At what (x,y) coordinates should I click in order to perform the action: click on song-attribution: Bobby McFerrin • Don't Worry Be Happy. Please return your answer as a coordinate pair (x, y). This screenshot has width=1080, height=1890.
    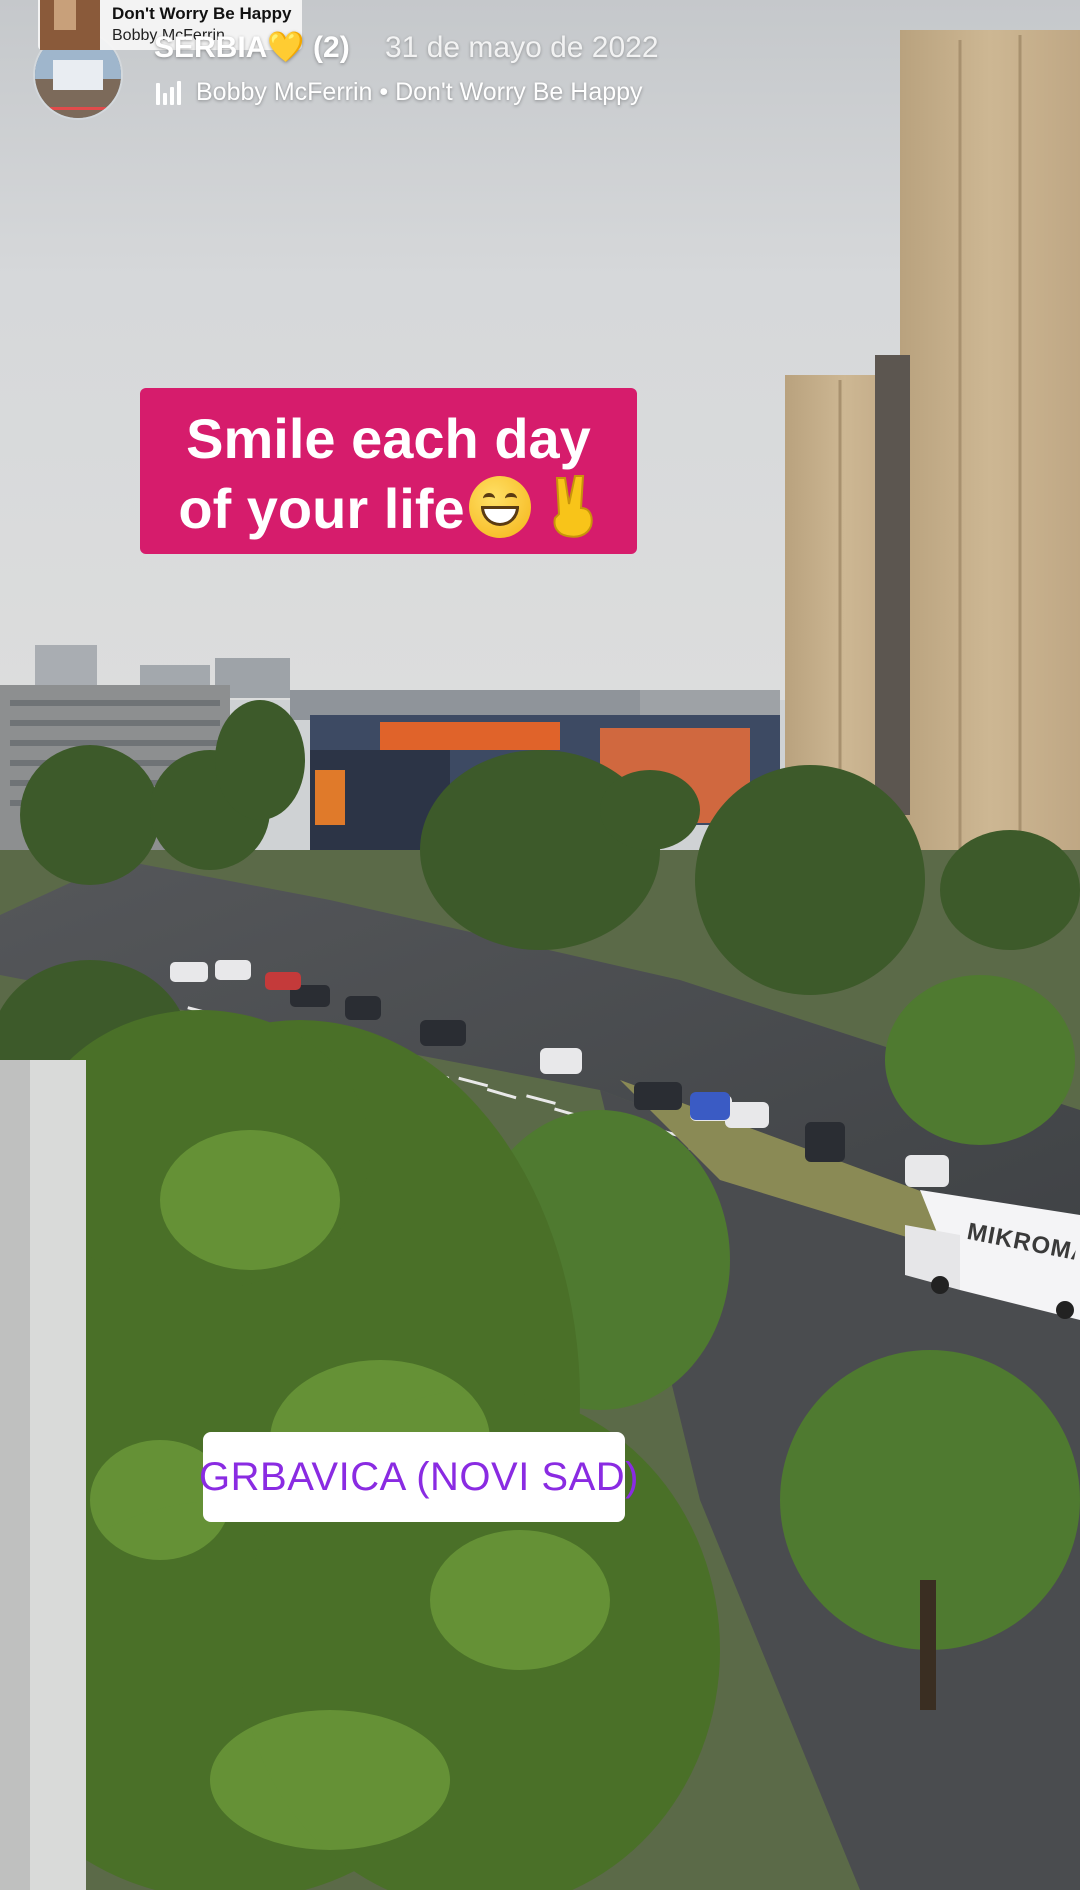
    Looking at the image, I should click on (399, 92).